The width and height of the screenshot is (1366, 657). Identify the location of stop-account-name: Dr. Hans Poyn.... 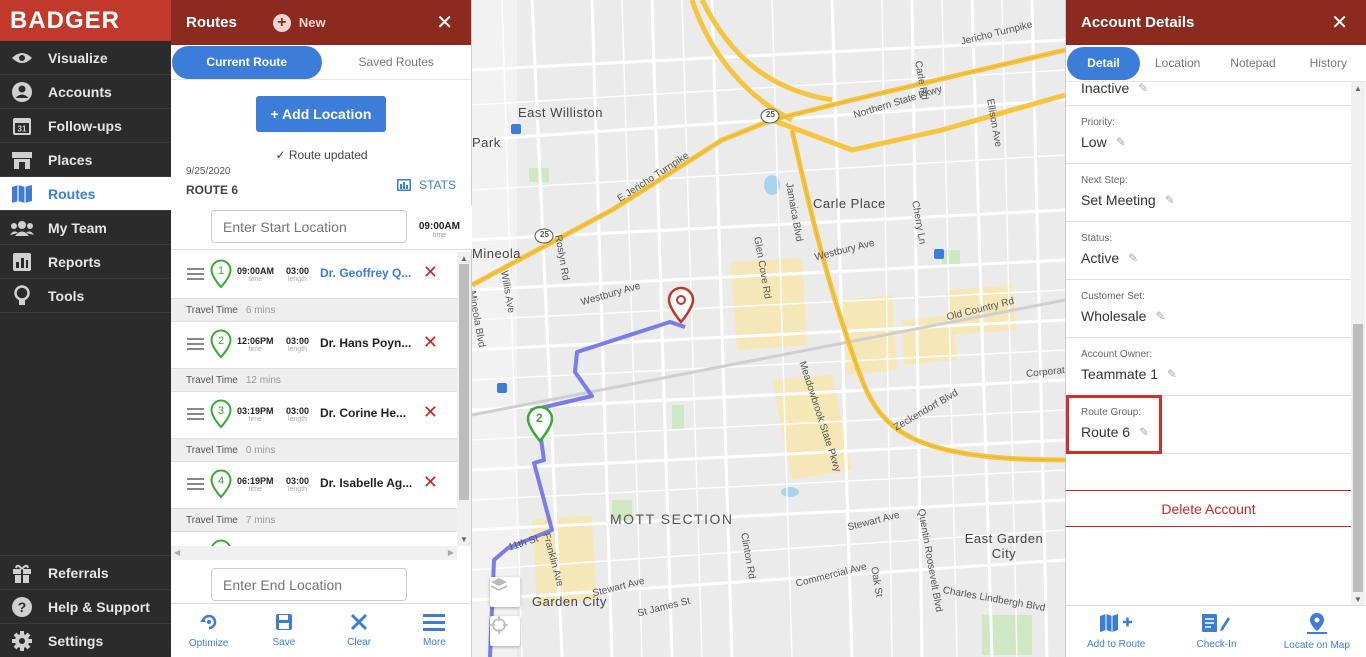
(367, 343).